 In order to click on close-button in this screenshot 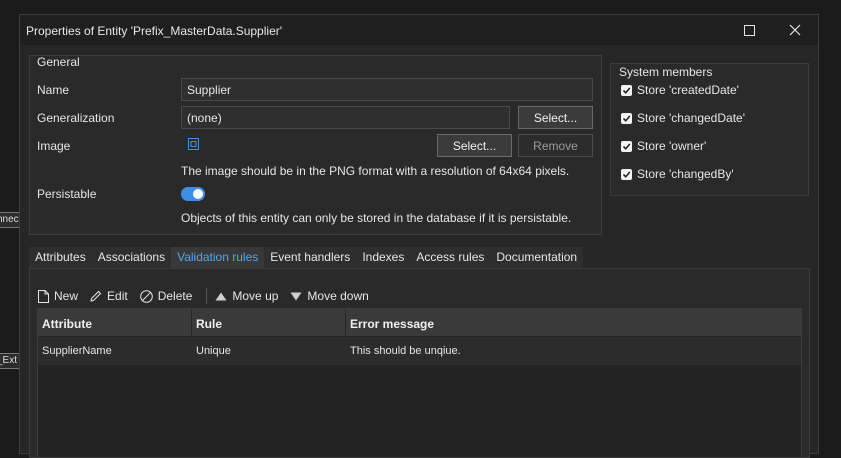, I will do `click(795, 30)`.